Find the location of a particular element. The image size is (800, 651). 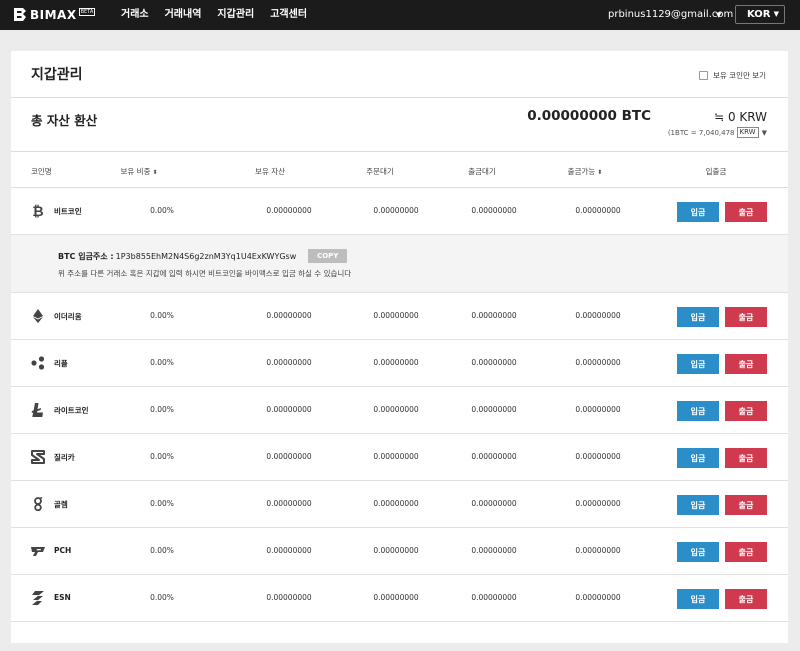

nav-support: 고객센터 is located at coordinates (288, 15).